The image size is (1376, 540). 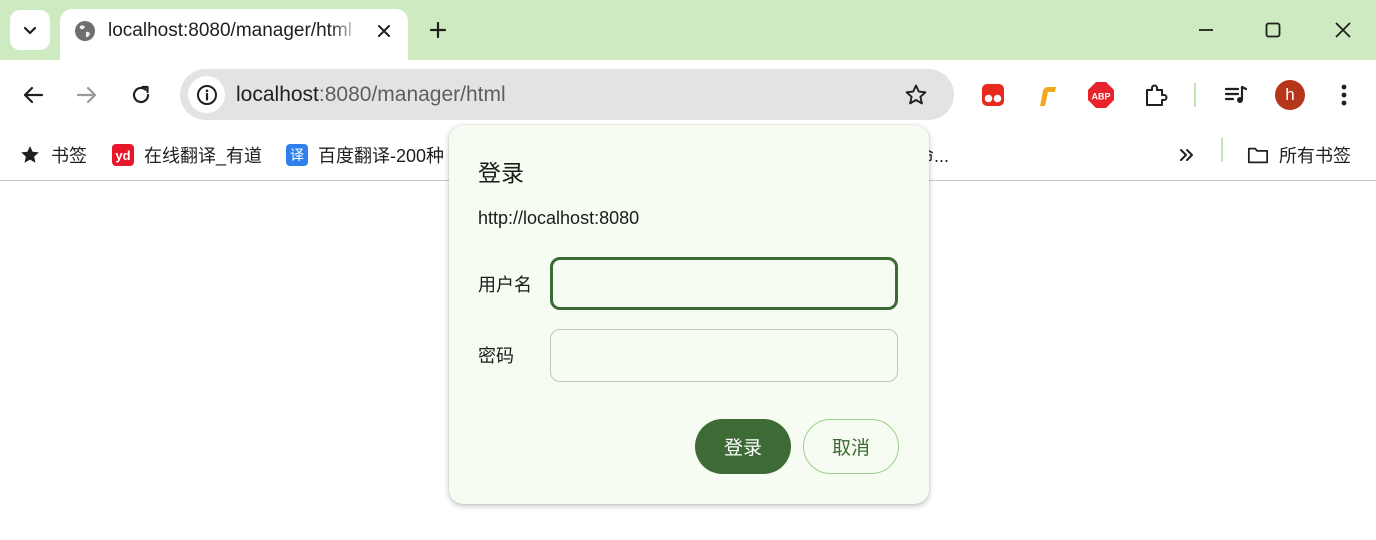 What do you see at coordinates (123, 155) in the screenshot?
I see `youdao-icon: yd` at bounding box center [123, 155].